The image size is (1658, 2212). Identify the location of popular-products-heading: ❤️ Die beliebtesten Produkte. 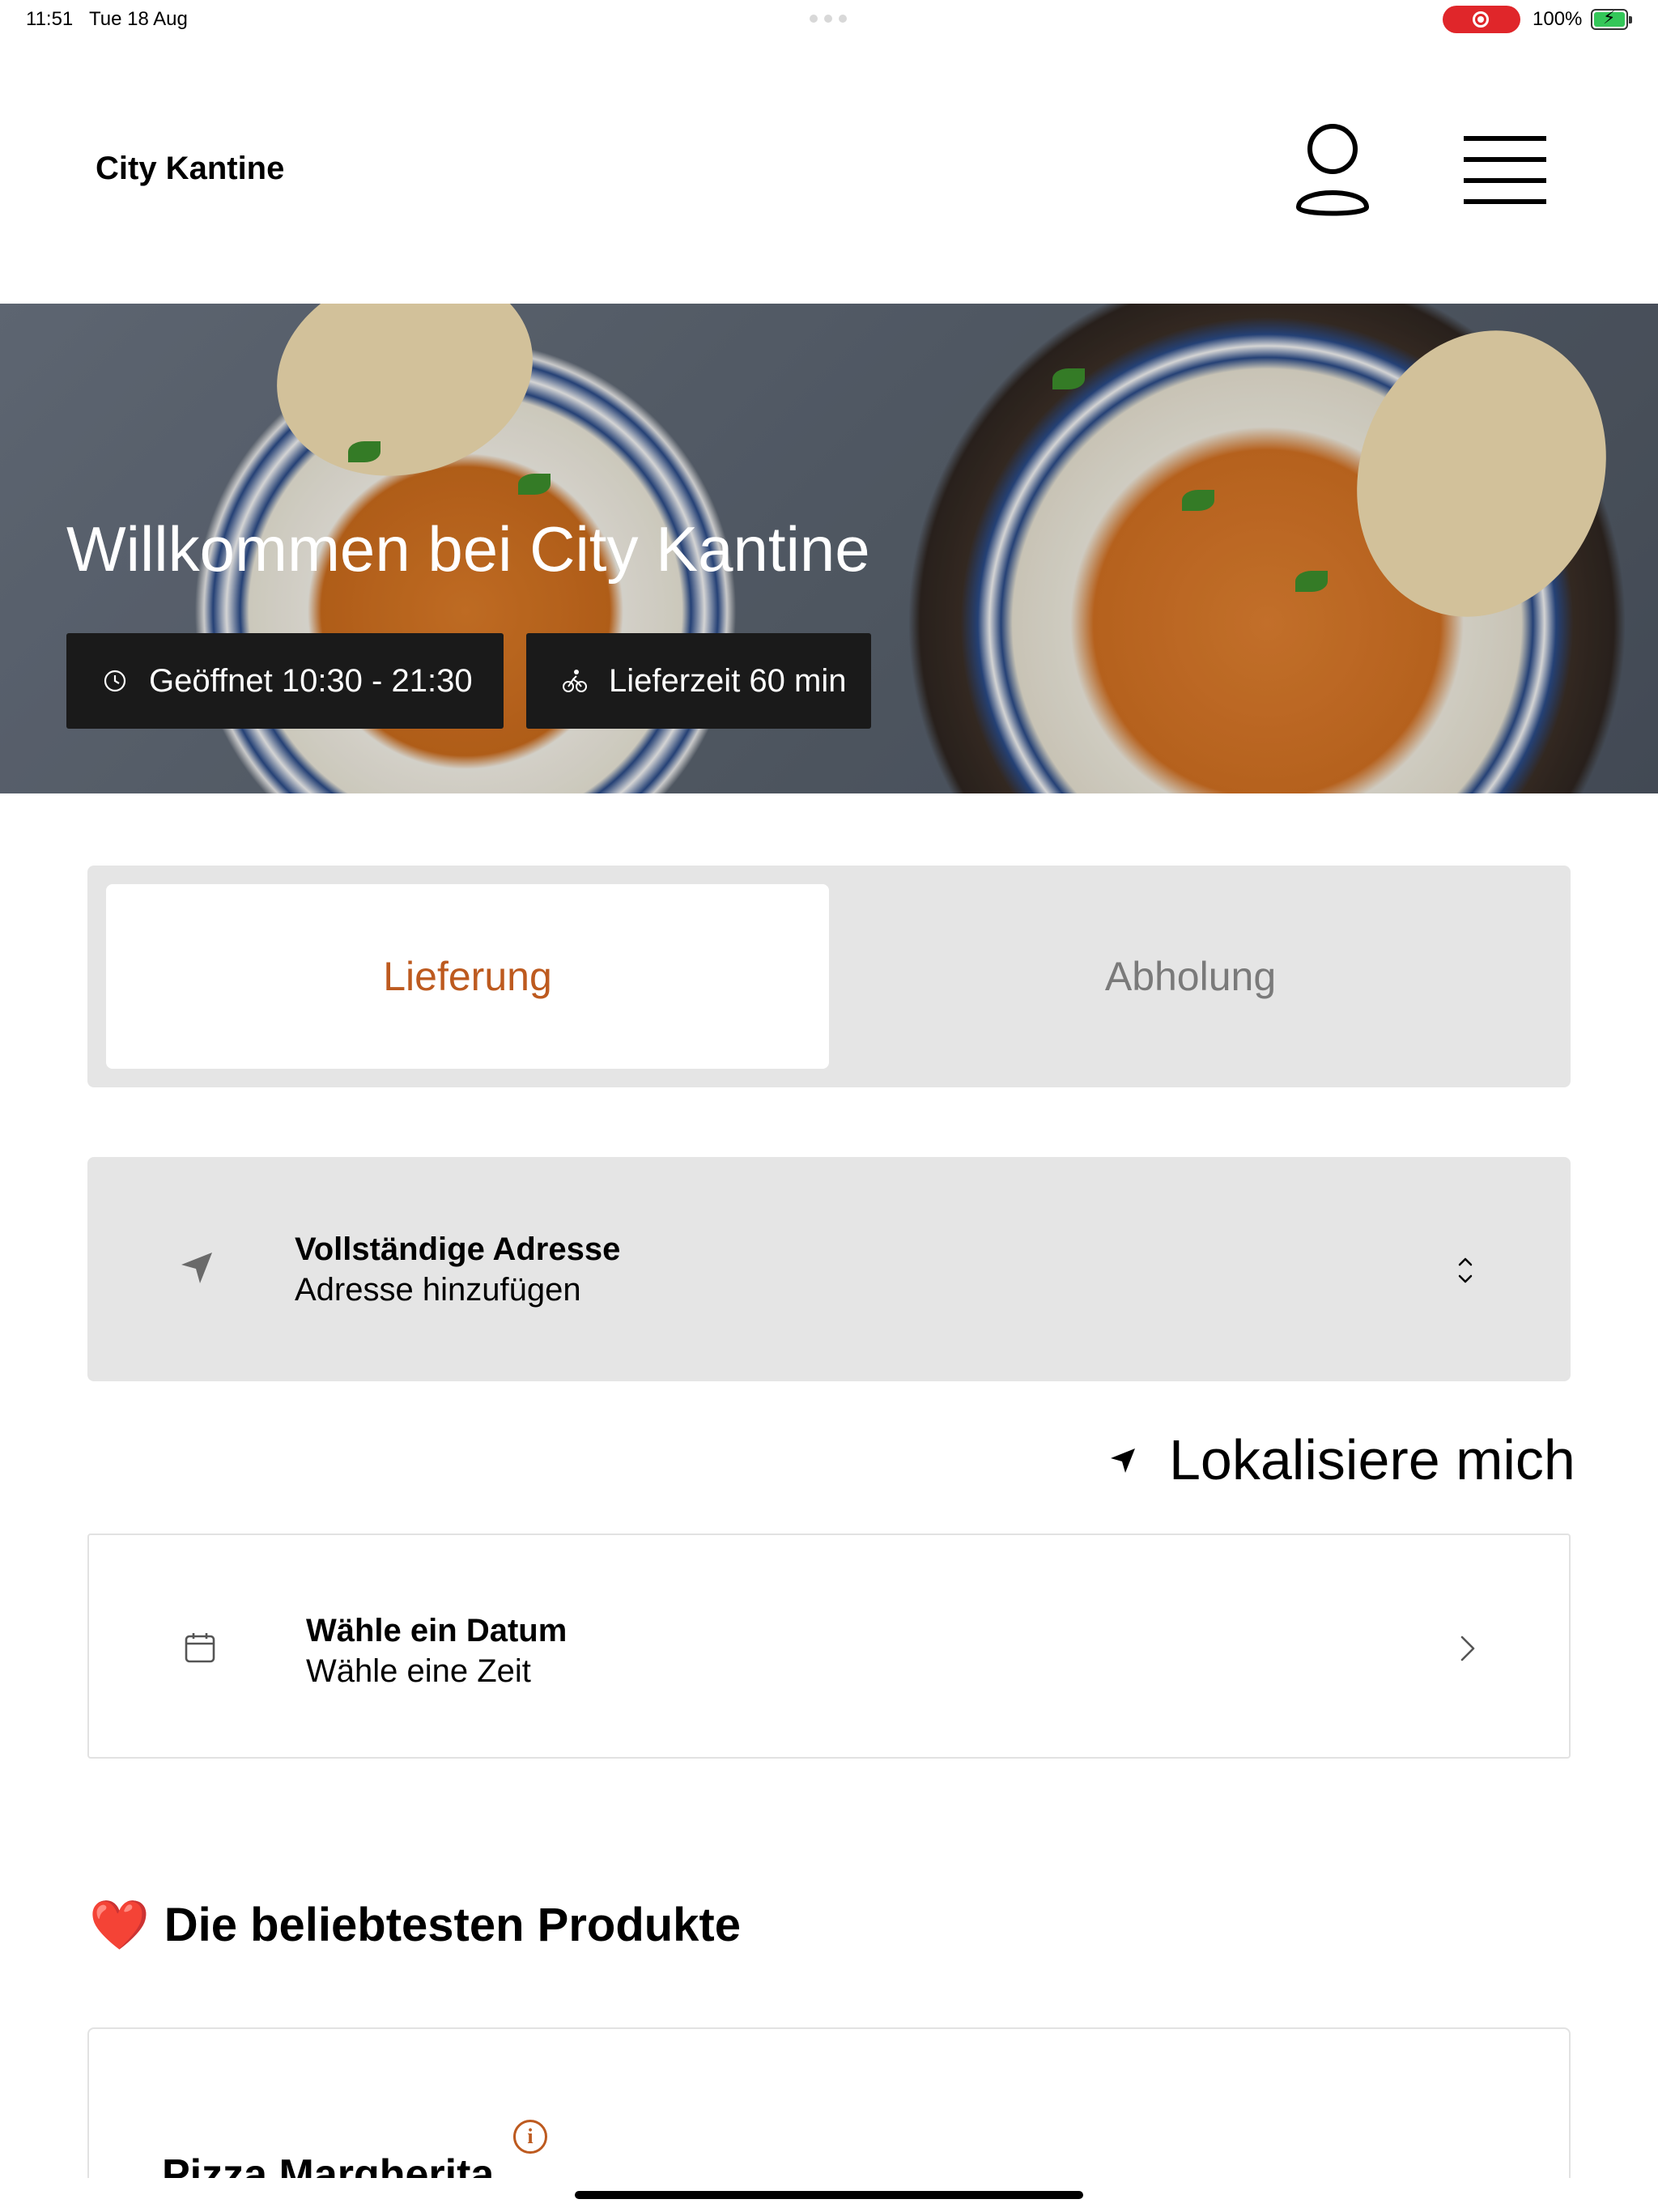
(415, 1925).